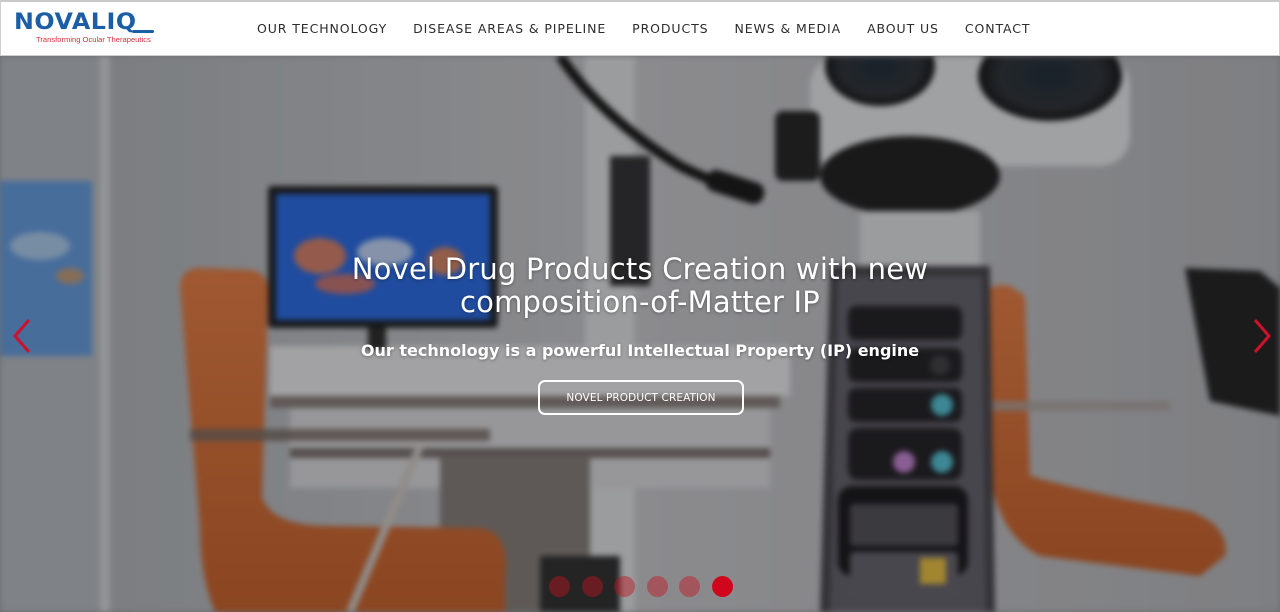  I want to click on slider-next-button, so click(1261, 336).